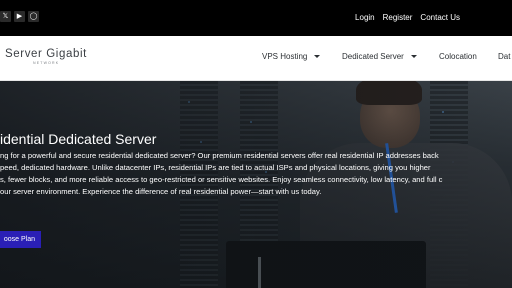  What do you see at coordinates (373, 56) in the screenshot?
I see `nav-label: Dedicated Server` at bounding box center [373, 56].